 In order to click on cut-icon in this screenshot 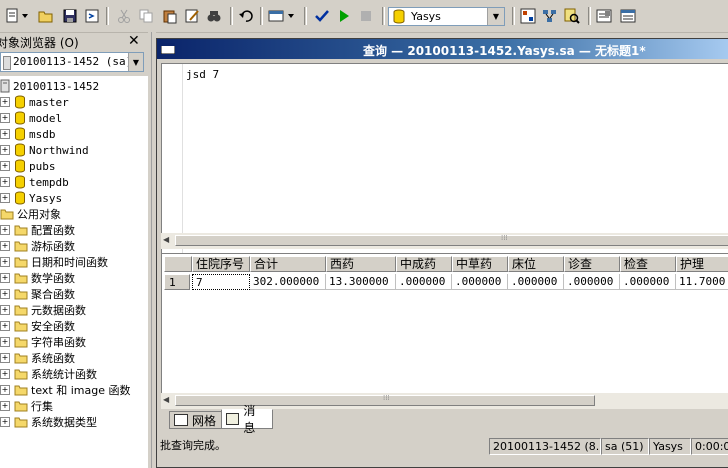, I will do `click(124, 16)`.